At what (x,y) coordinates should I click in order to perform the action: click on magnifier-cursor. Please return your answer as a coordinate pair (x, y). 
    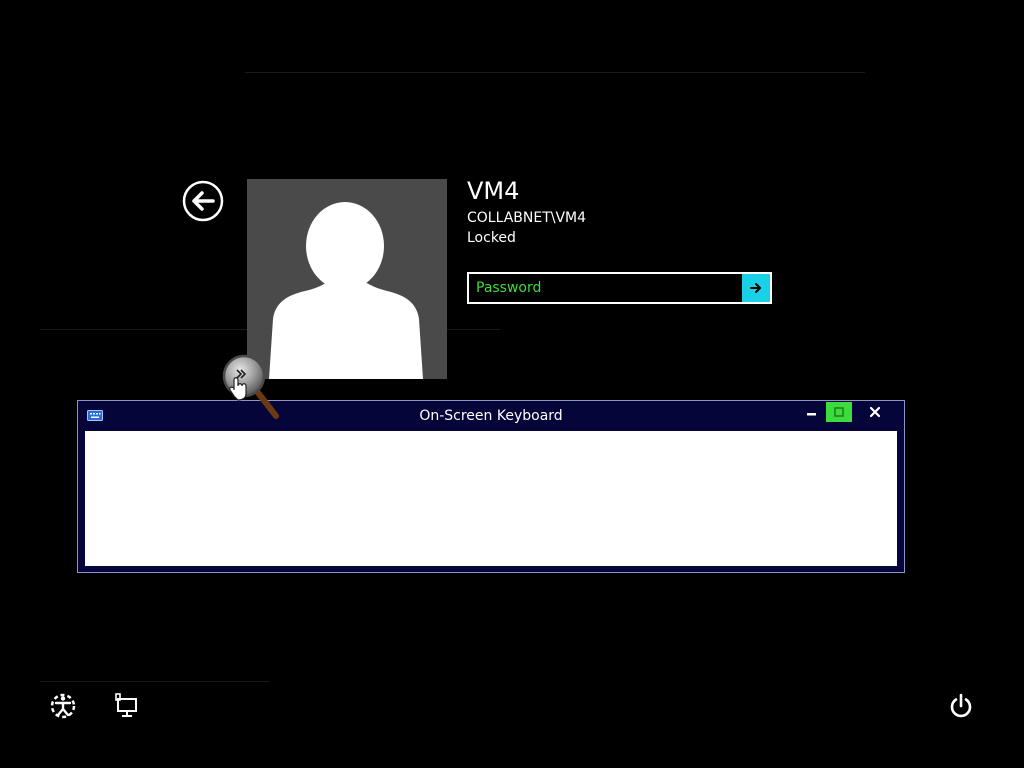
    Looking at the image, I should click on (251, 387).